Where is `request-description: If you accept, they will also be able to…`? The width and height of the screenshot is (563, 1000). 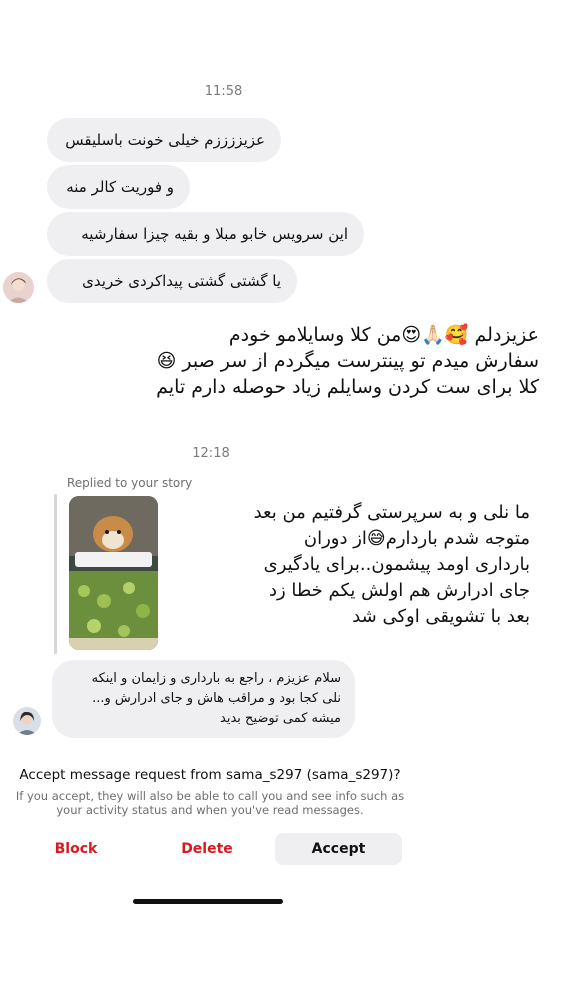
request-description: If you accept, they will also be able to… is located at coordinates (210, 803).